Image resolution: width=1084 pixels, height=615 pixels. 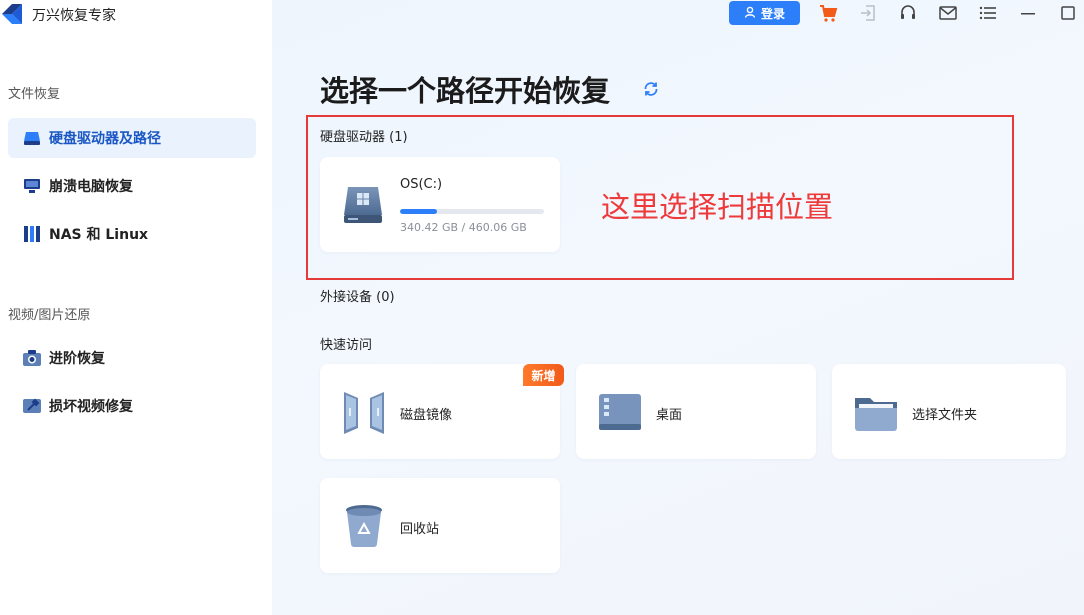 What do you see at coordinates (868, 13) in the screenshot?
I see `export-icon` at bounding box center [868, 13].